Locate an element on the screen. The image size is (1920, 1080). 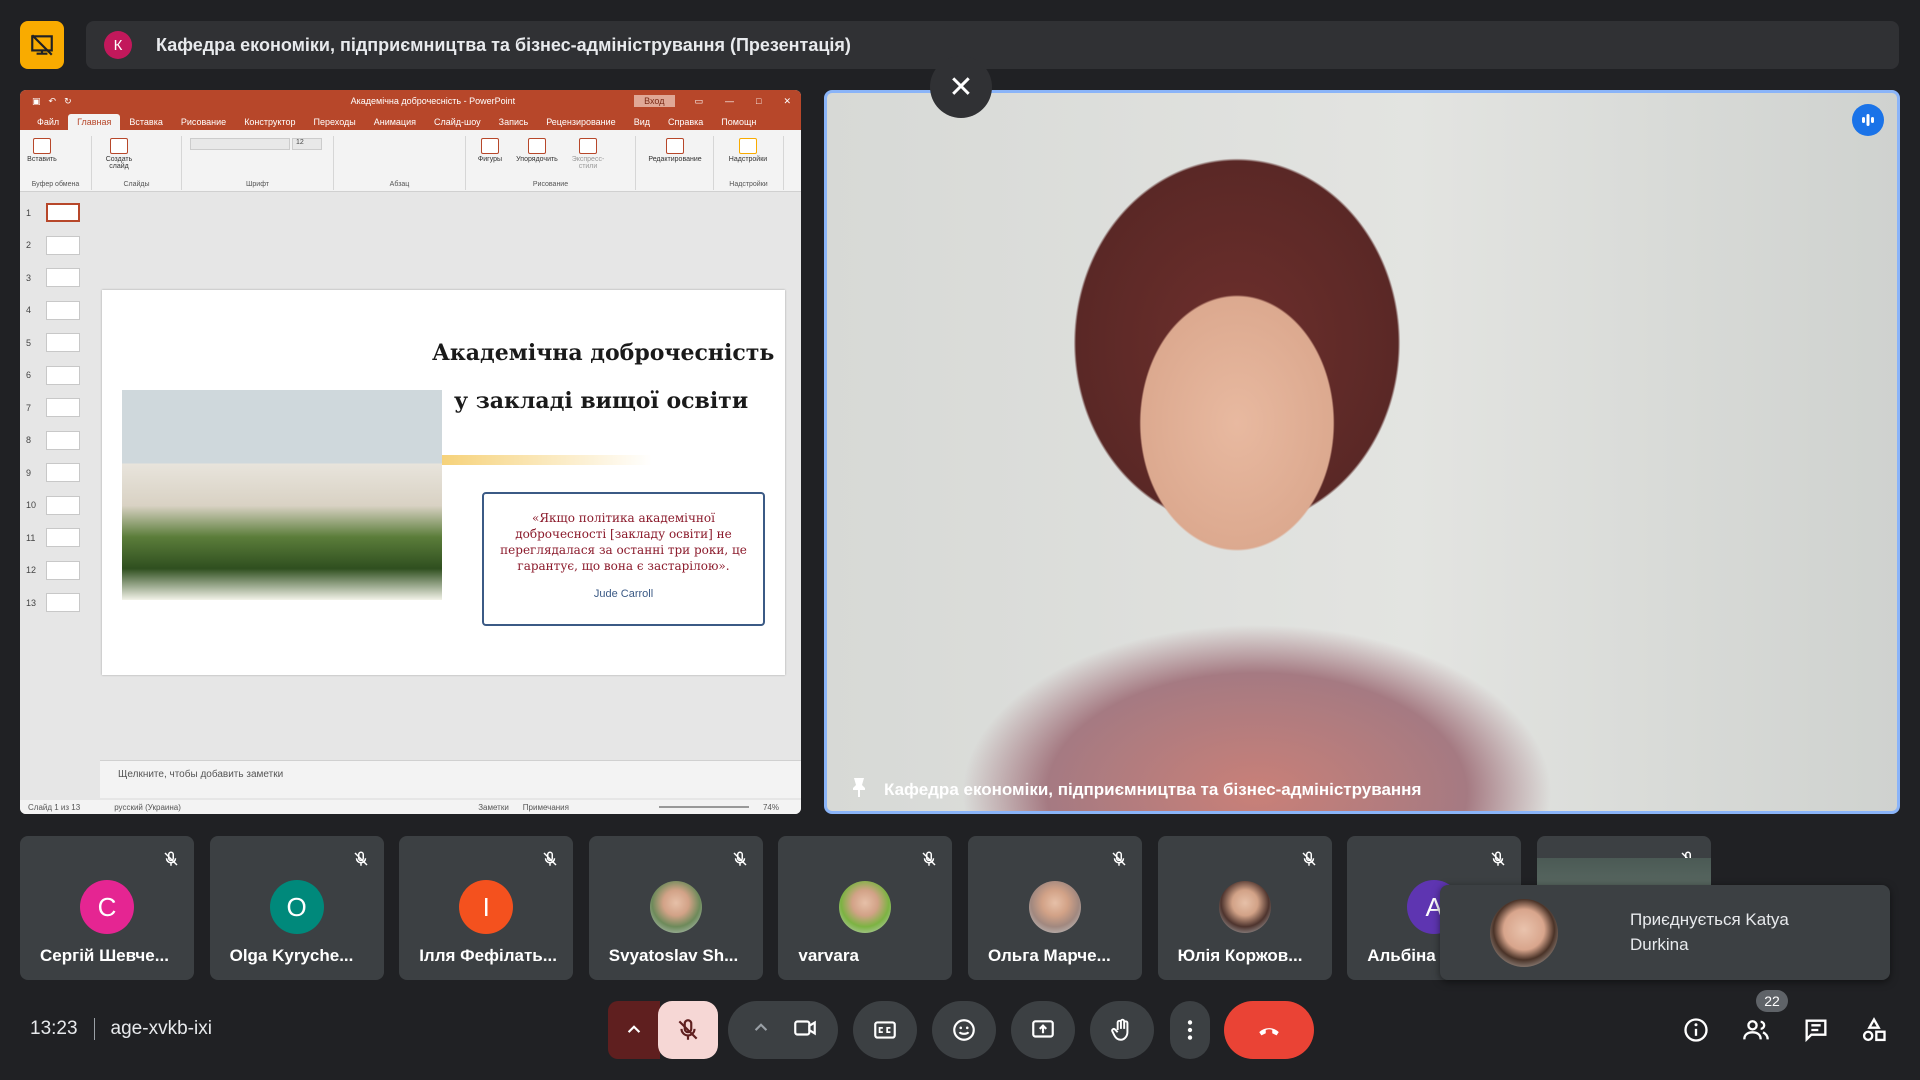
slide-thumbnail-row: 10 is located at coordinates (53, 505).